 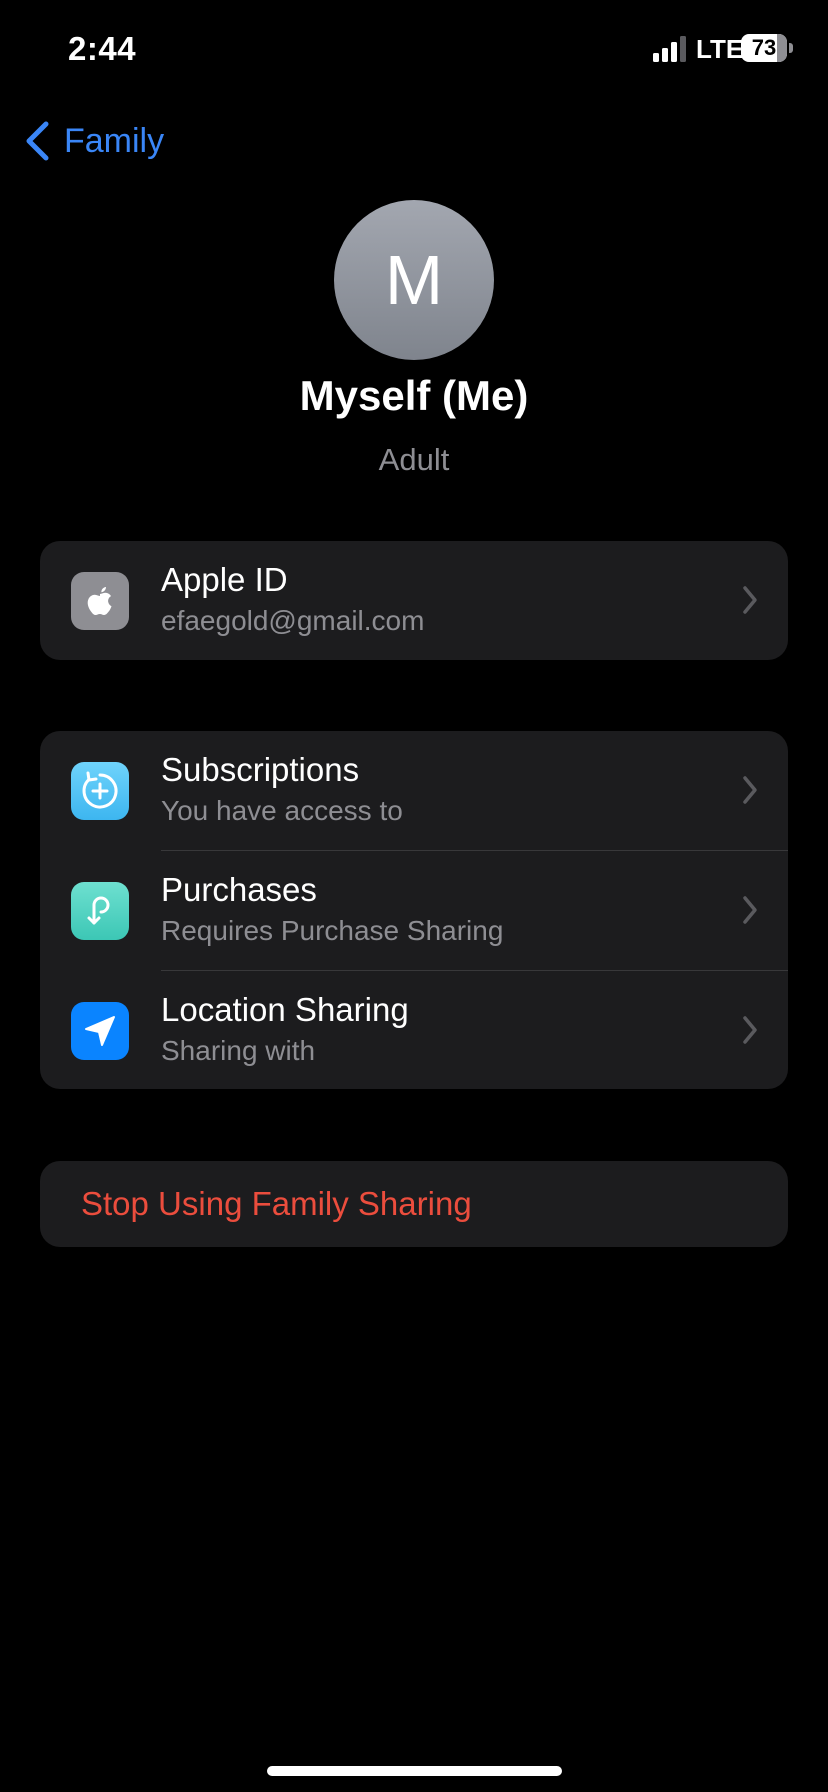 I want to click on subscriptions-title: Subscriptions, so click(x=260, y=769).